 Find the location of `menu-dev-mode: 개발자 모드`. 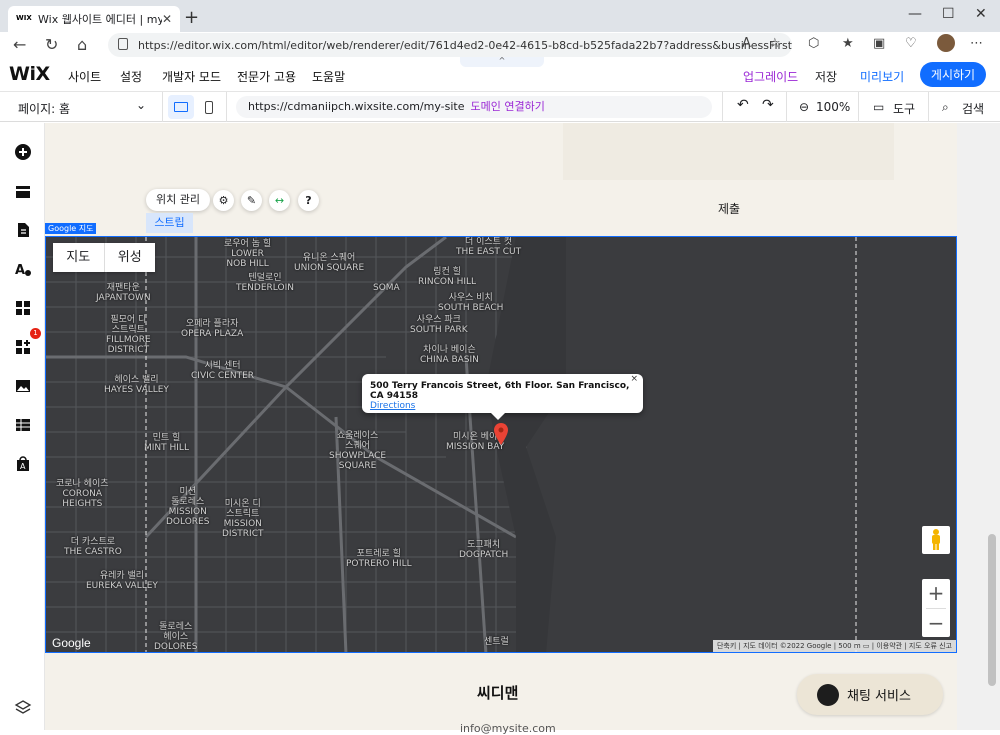

menu-dev-mode: 개발자 모드 is located at coordinates (191, 76).